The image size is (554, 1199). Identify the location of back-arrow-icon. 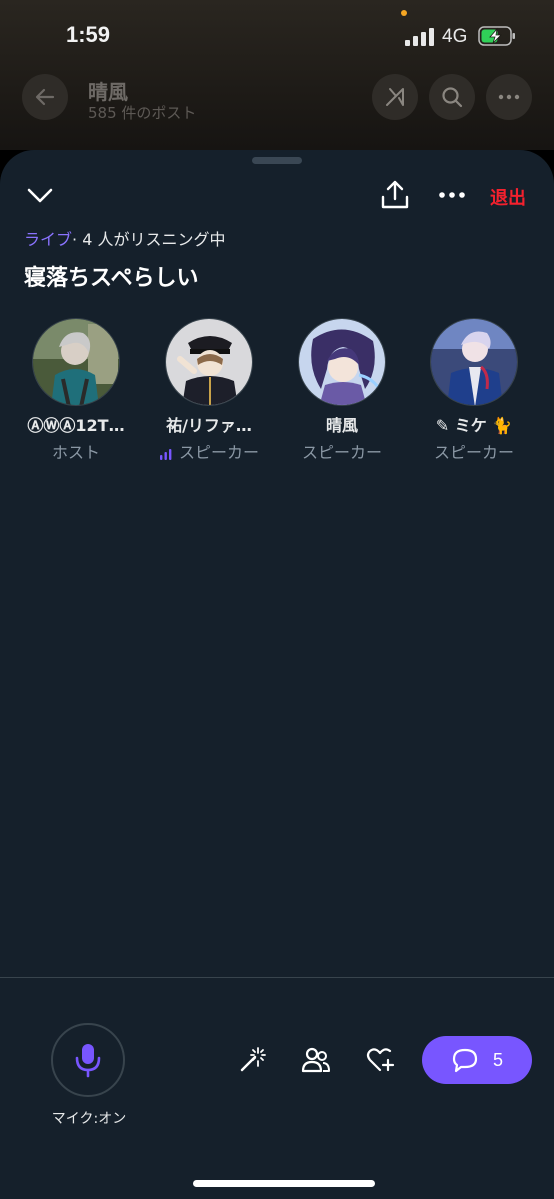
(45, 97).